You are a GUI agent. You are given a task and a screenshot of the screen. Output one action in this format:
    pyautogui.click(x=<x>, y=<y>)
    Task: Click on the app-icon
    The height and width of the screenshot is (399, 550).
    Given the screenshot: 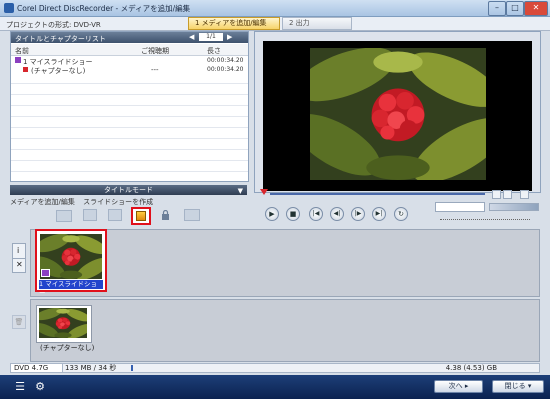 What is the action you would take?
    pyautogui.click(x=9, y=8)
    